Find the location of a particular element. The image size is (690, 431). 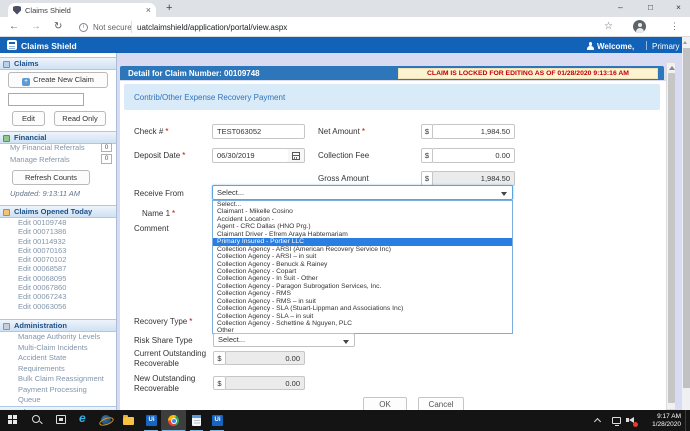

required-marker: * is located at coordinates (184, 155).